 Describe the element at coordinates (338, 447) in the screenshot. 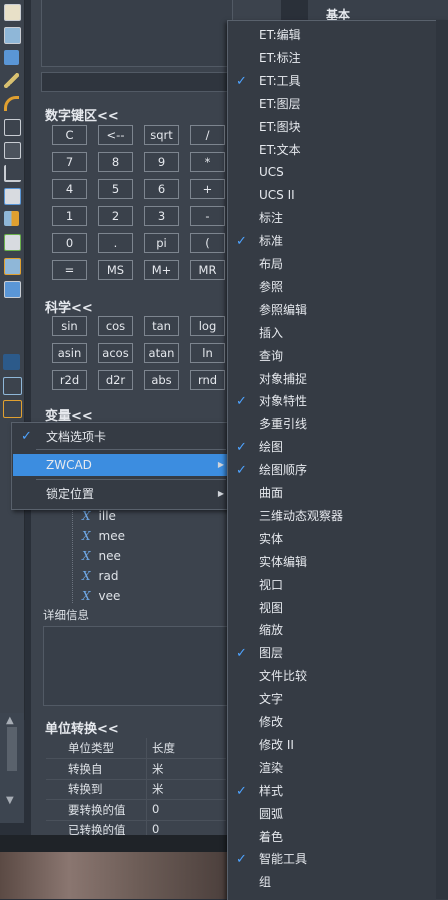

I see `toolbar-menu-item: ✓ 绘图` at that location.